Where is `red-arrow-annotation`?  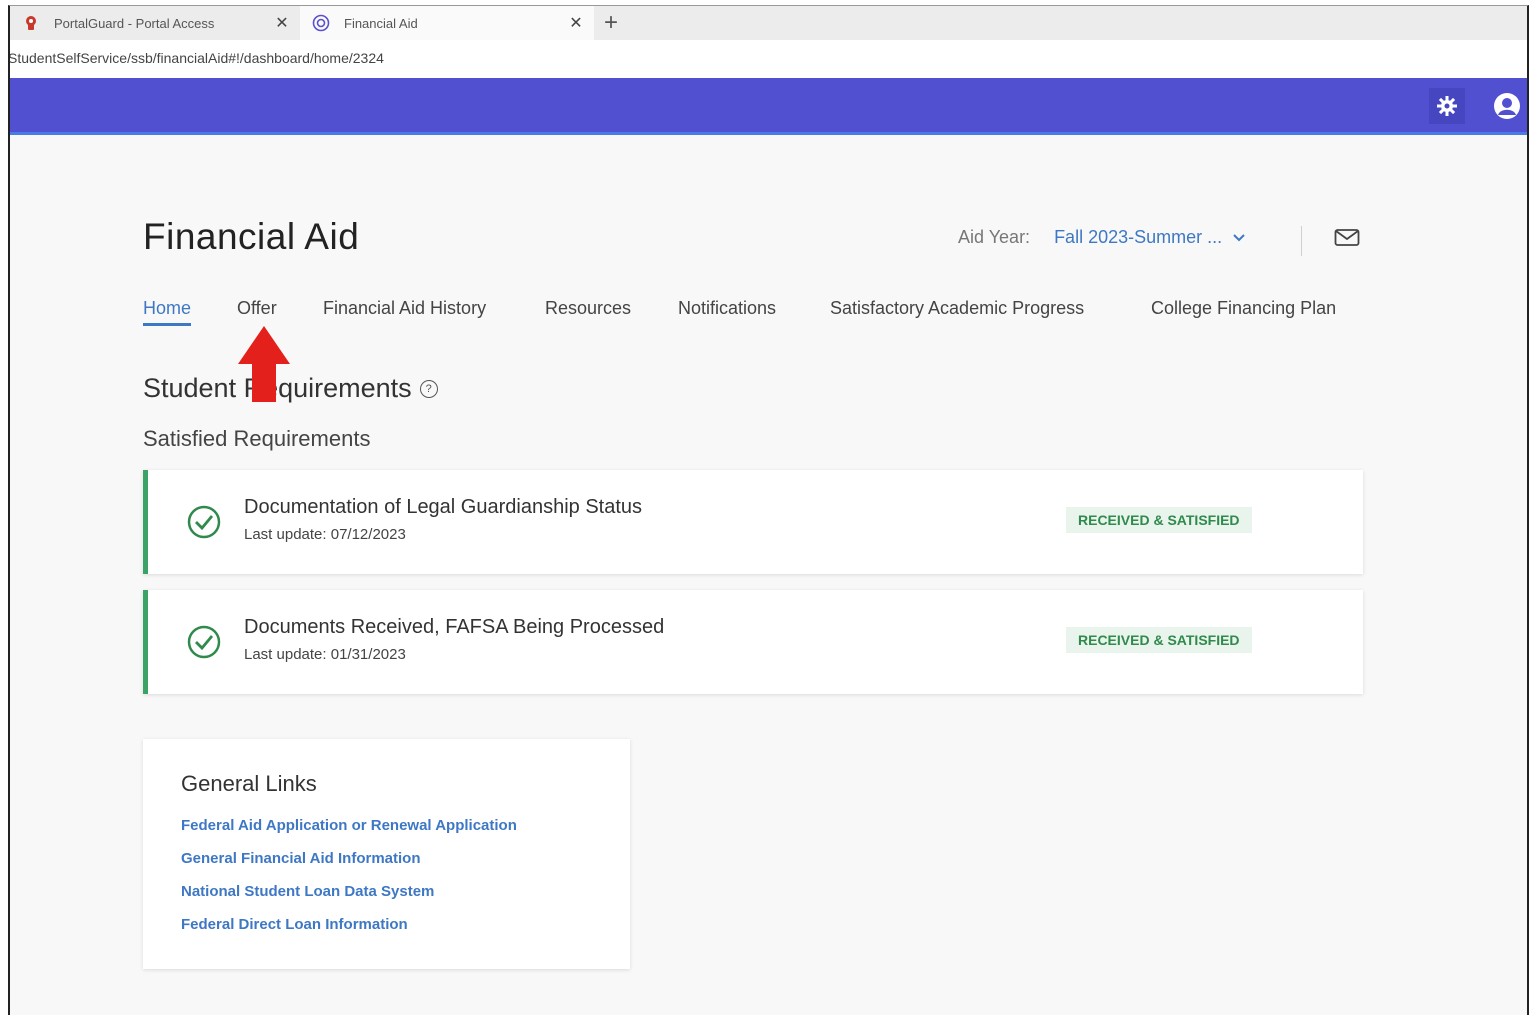
red-arrow-annotation is located at coordinates (264, 366).